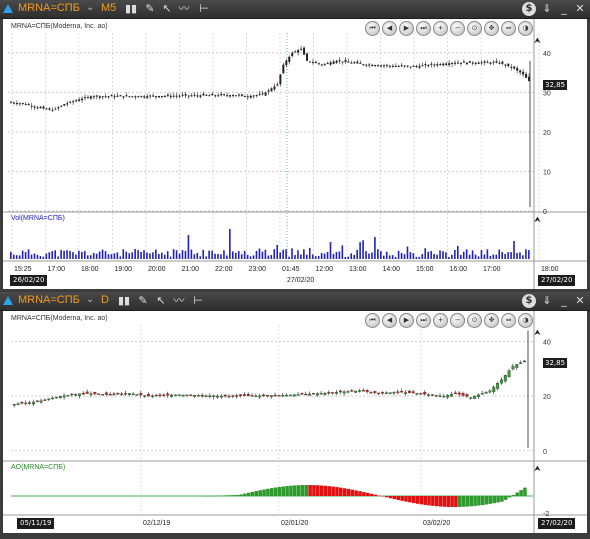 The width and height of the screenshot is (590, 539). Describe the element at coordinates (547, 172) in the screenshot. I see `y-tick-label: 10` at that location.